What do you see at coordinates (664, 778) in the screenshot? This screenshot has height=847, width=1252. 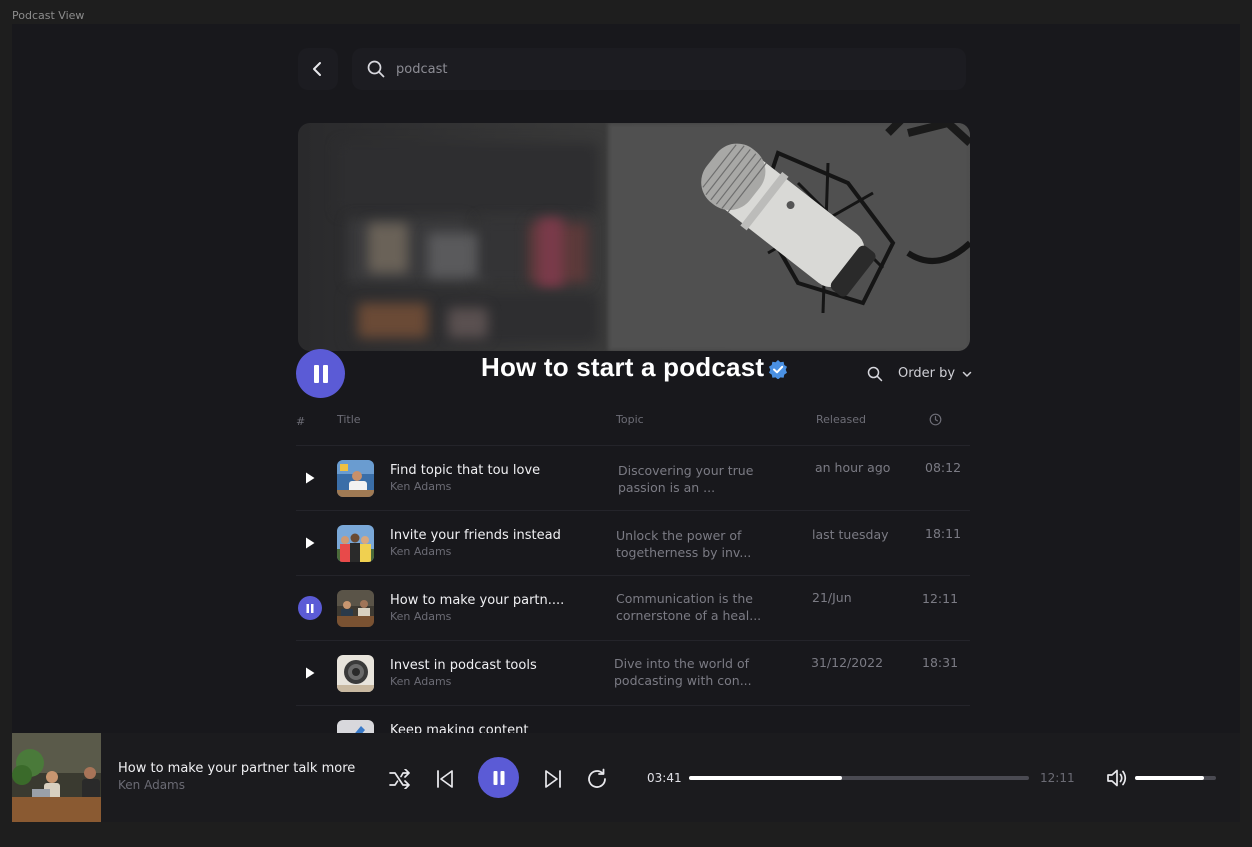 I see `current-time: 03:41` at bounding box center [664, 778].